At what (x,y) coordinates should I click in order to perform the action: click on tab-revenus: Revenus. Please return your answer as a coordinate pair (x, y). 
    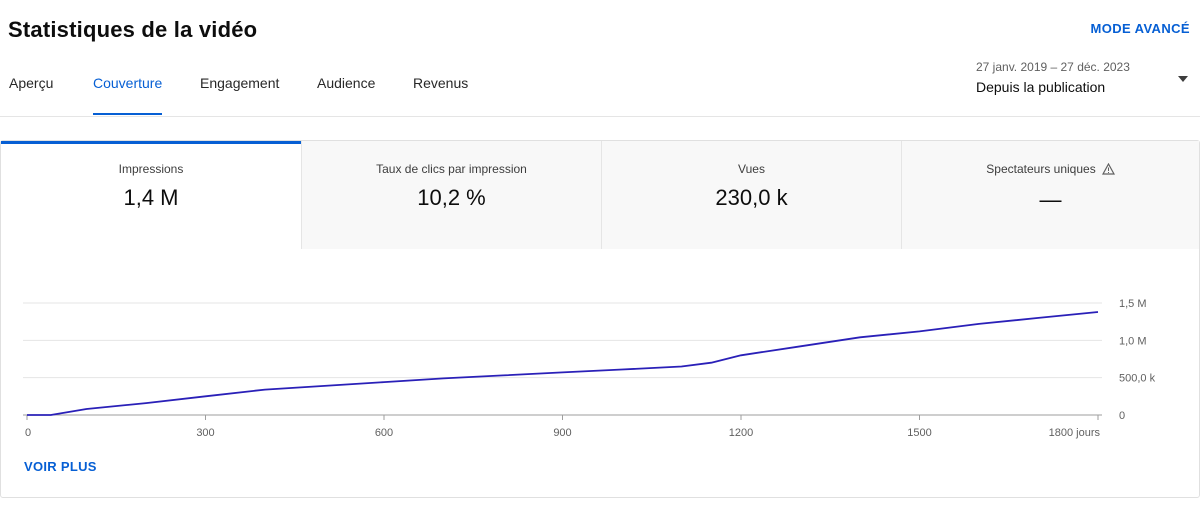
    Looking at the image, I should click on (440, 95).